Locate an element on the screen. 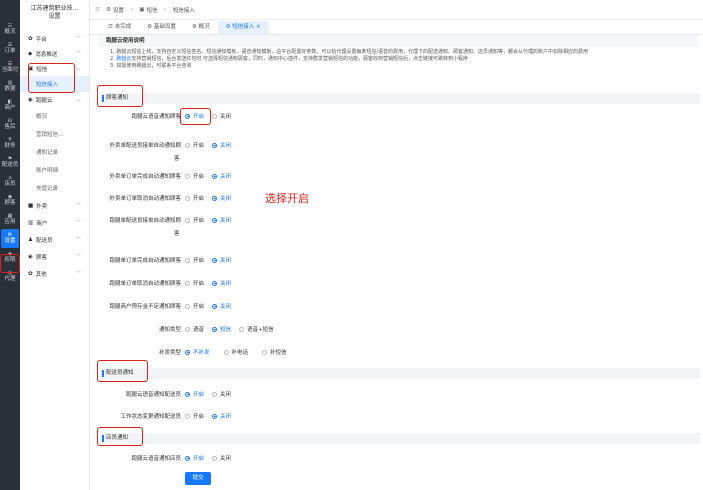 The width and height of the screenshot is (703, 490). notify-type-sms: 短信 is located at coordinates (221, 329).